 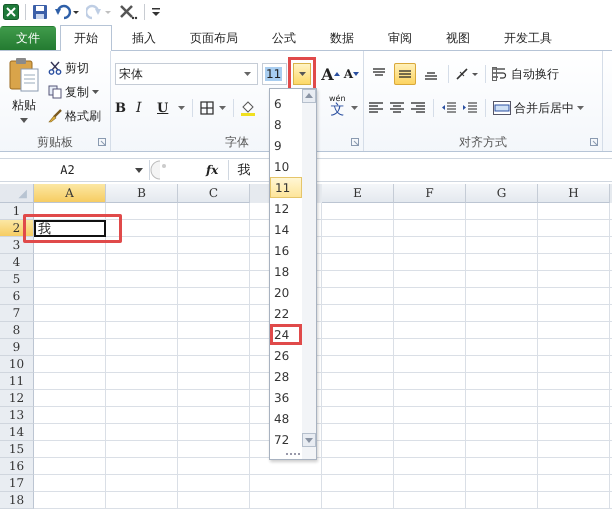 What do you see at coordinates (17, 279) in the screenshot?
I see `row-header: 5` at bounding box center [17, 279].